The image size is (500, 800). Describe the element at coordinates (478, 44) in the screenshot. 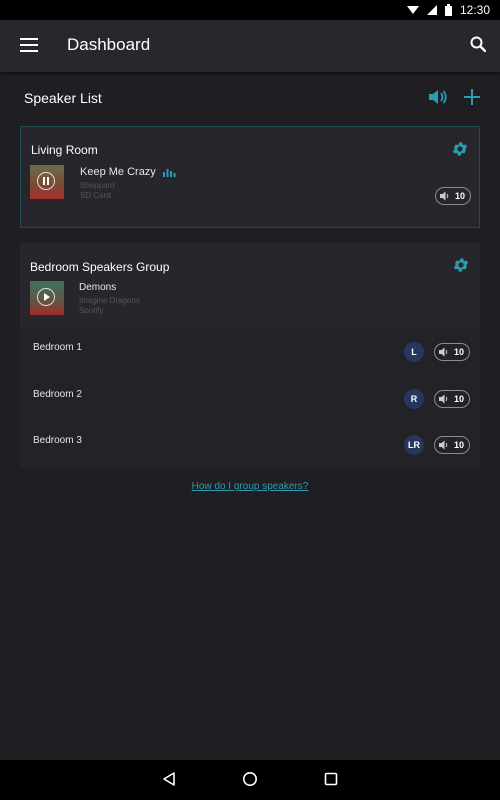

I see `search-icon` at that location.